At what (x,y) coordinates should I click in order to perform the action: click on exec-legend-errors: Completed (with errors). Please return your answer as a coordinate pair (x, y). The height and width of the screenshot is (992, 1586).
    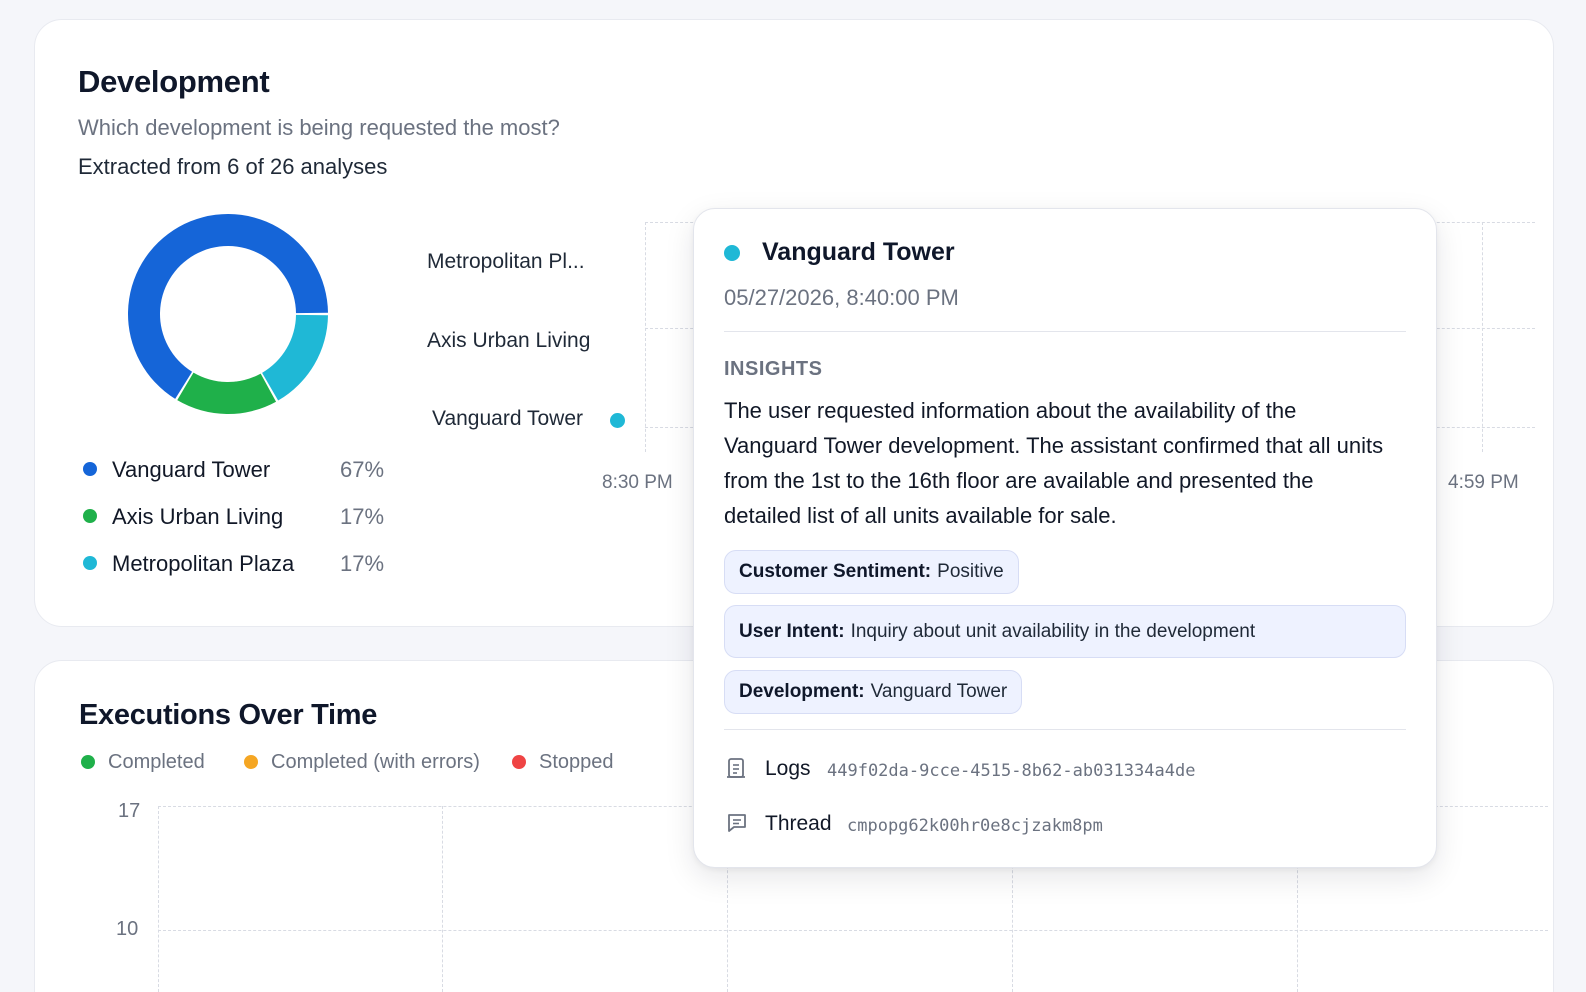
    Looking at the image, I should click on (375, 762).